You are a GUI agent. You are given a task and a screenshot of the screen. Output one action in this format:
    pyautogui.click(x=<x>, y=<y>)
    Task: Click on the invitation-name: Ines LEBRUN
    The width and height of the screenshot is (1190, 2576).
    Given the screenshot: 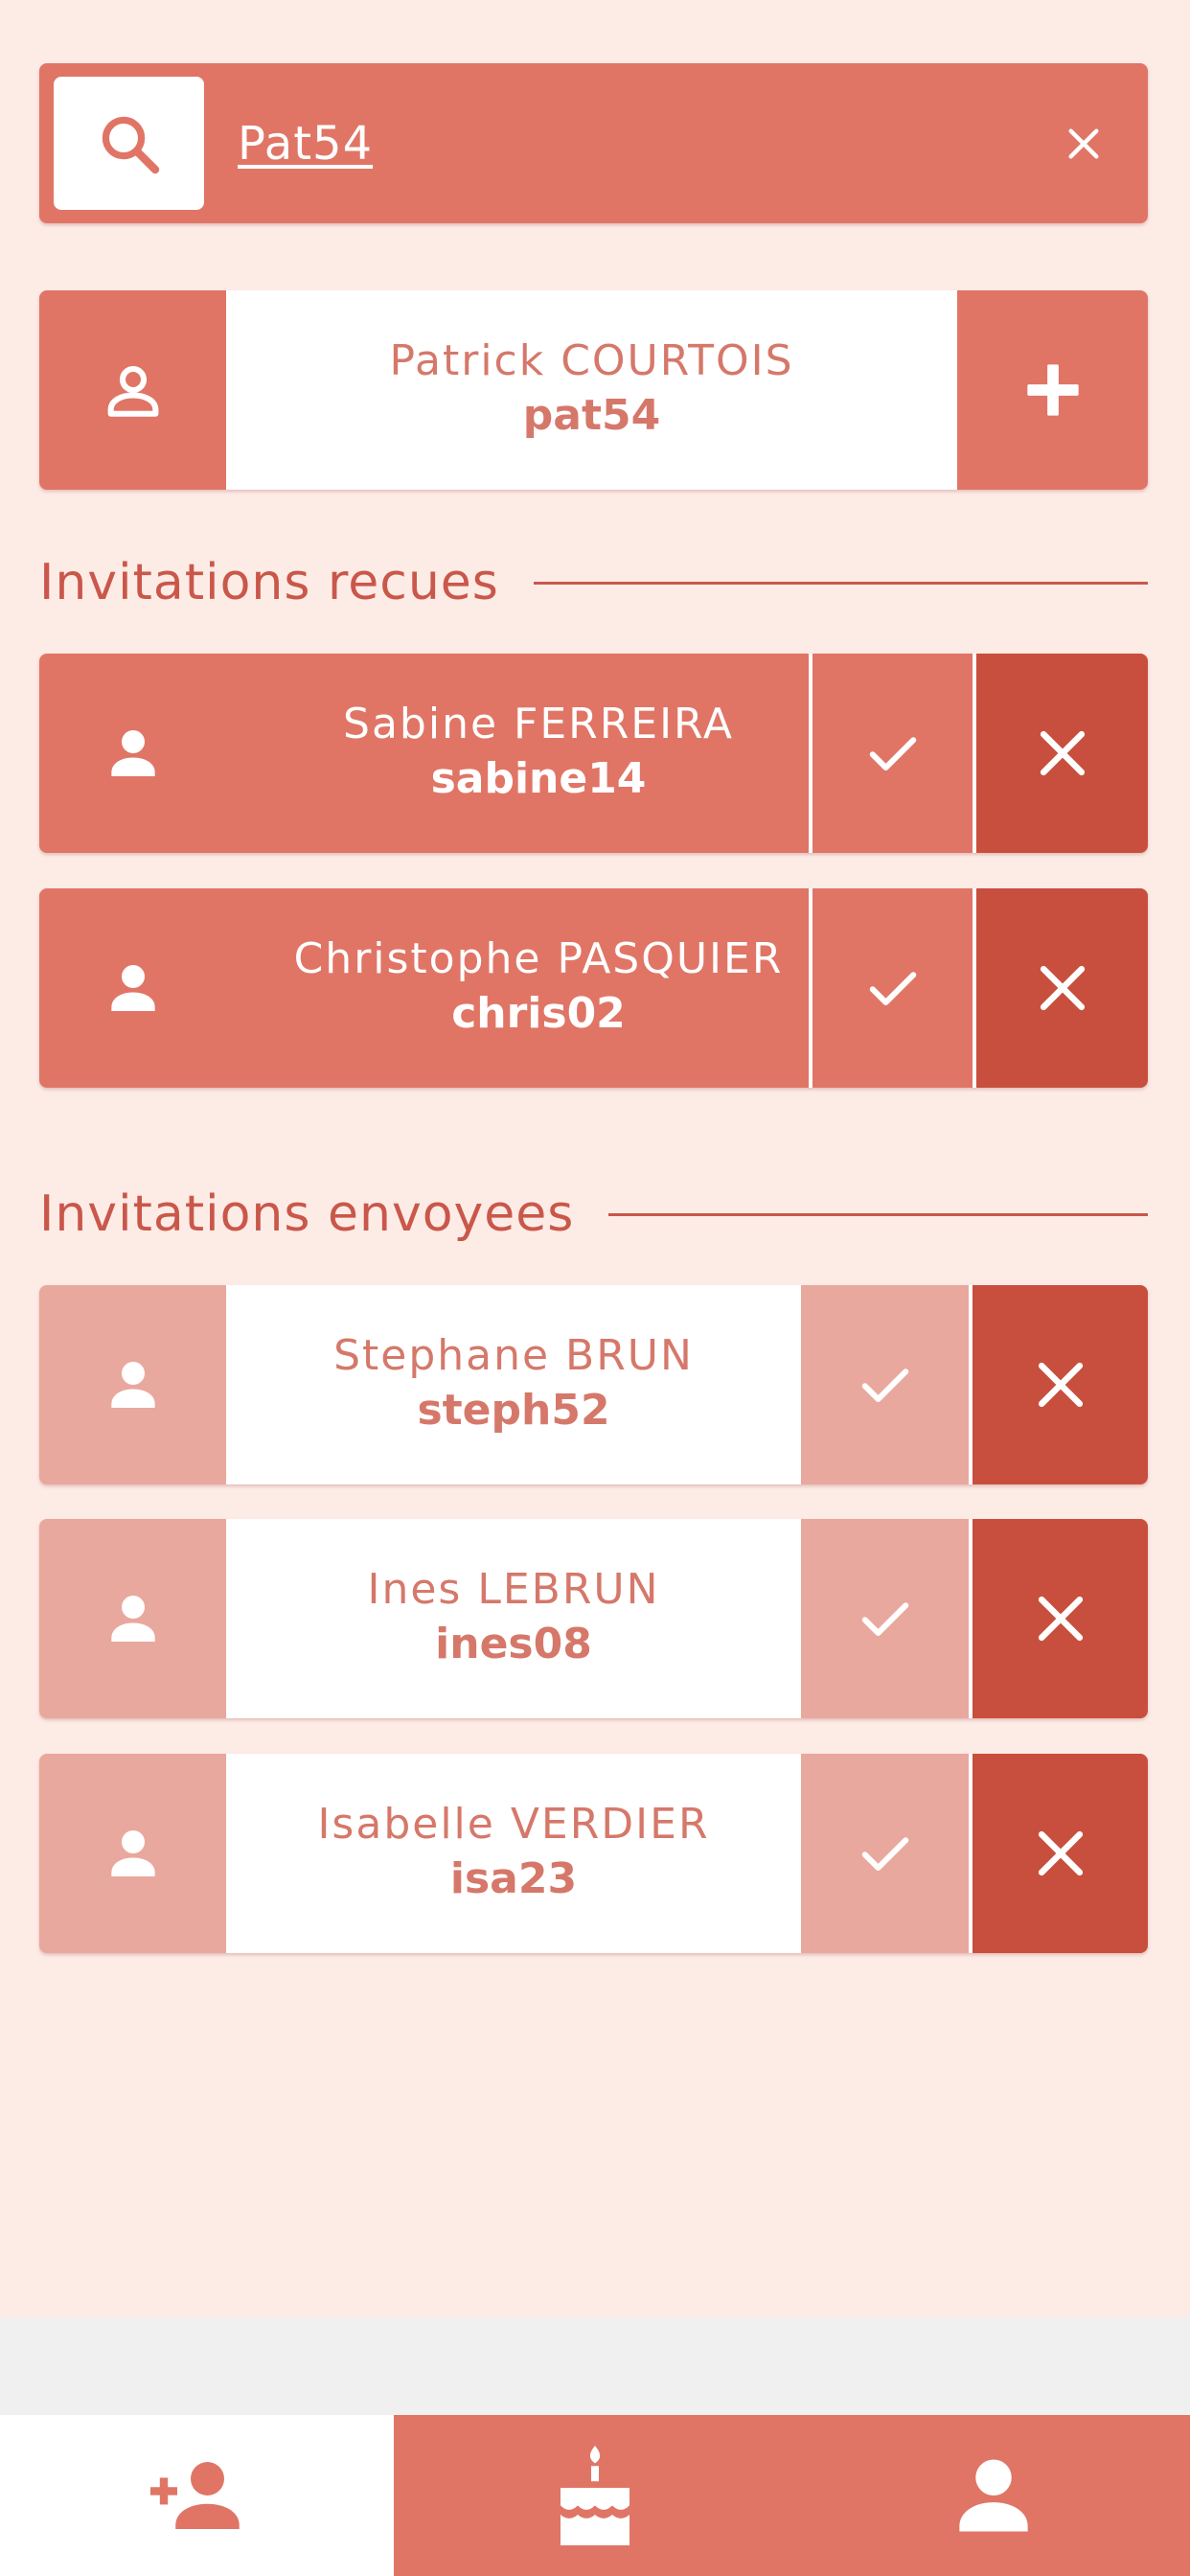 What is the action you would take?
    pyautogui.click(x=513, y=1589)
    